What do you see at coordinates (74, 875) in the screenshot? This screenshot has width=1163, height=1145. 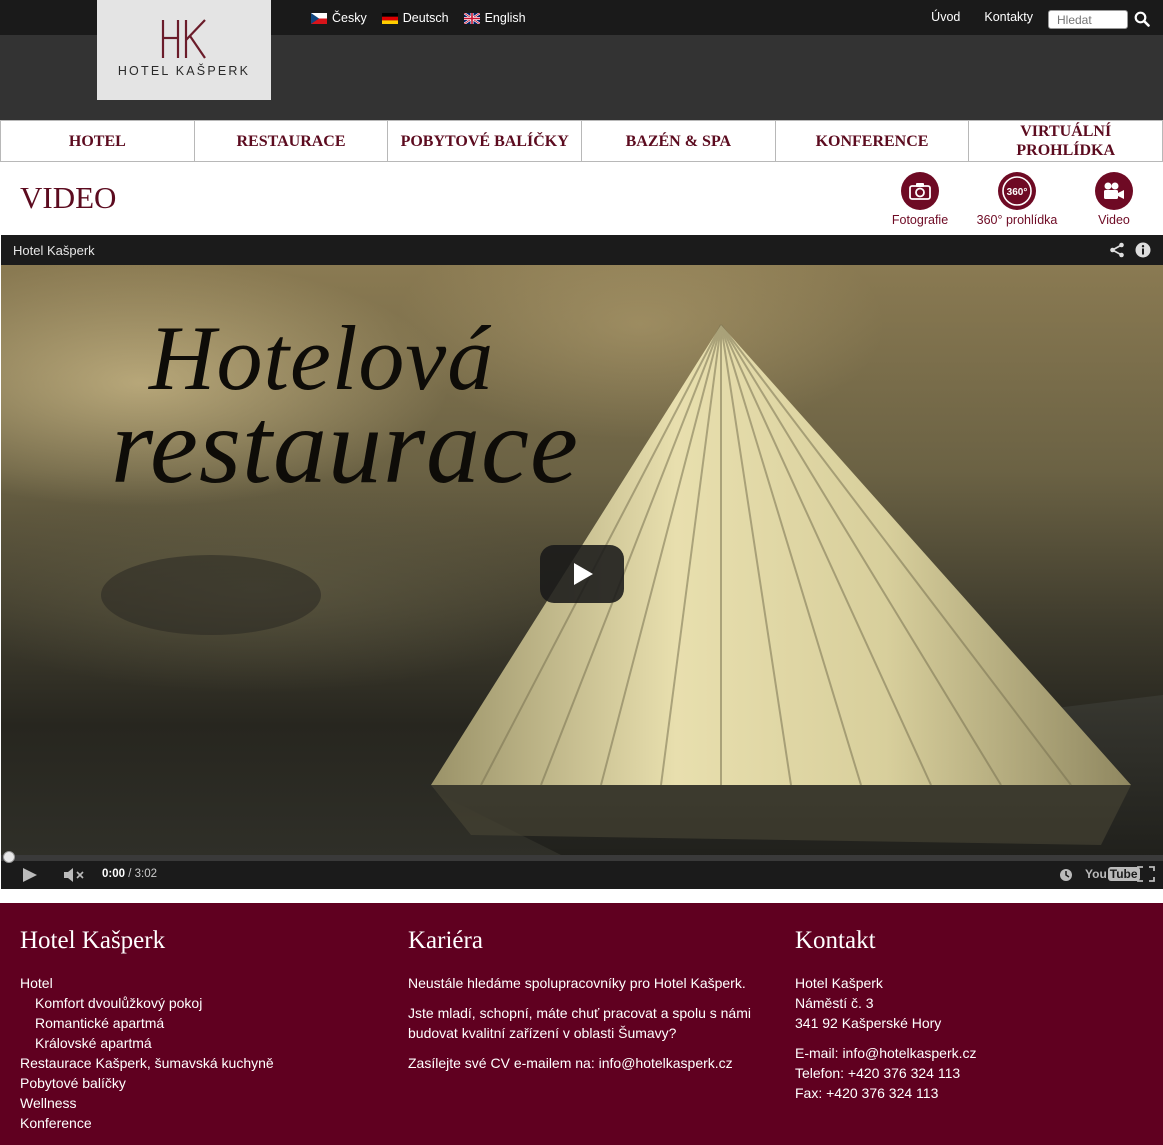 I see `mute-icon` at bounding box center [74, 875].